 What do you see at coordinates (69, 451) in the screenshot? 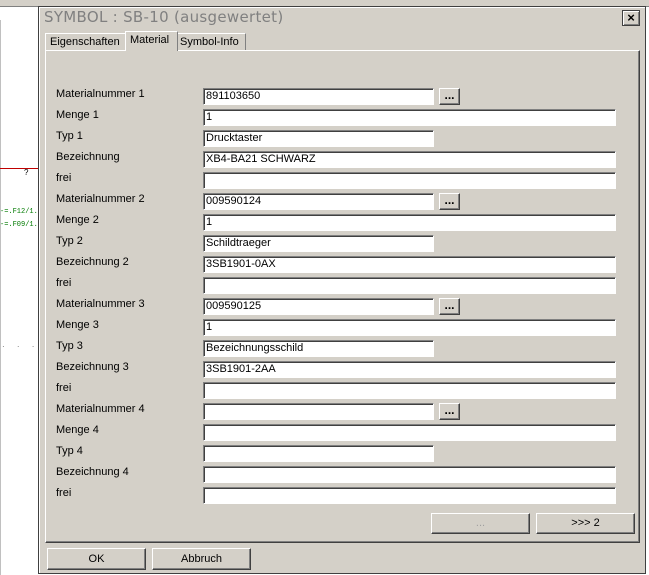
I see `label-typ-4: Typ 4` at bounding box center [69, 451].